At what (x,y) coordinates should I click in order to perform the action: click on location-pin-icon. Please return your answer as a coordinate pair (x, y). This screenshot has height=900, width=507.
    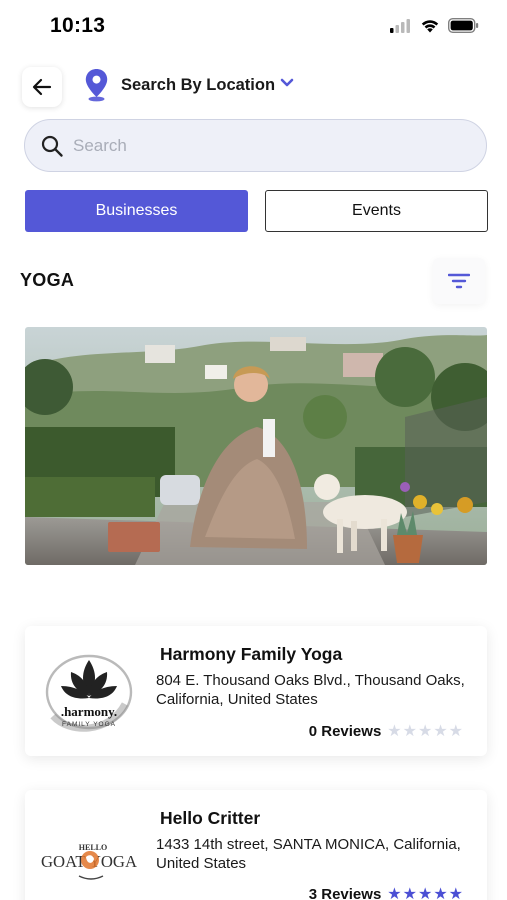
    Looking at the image, I should click on (96, 85).